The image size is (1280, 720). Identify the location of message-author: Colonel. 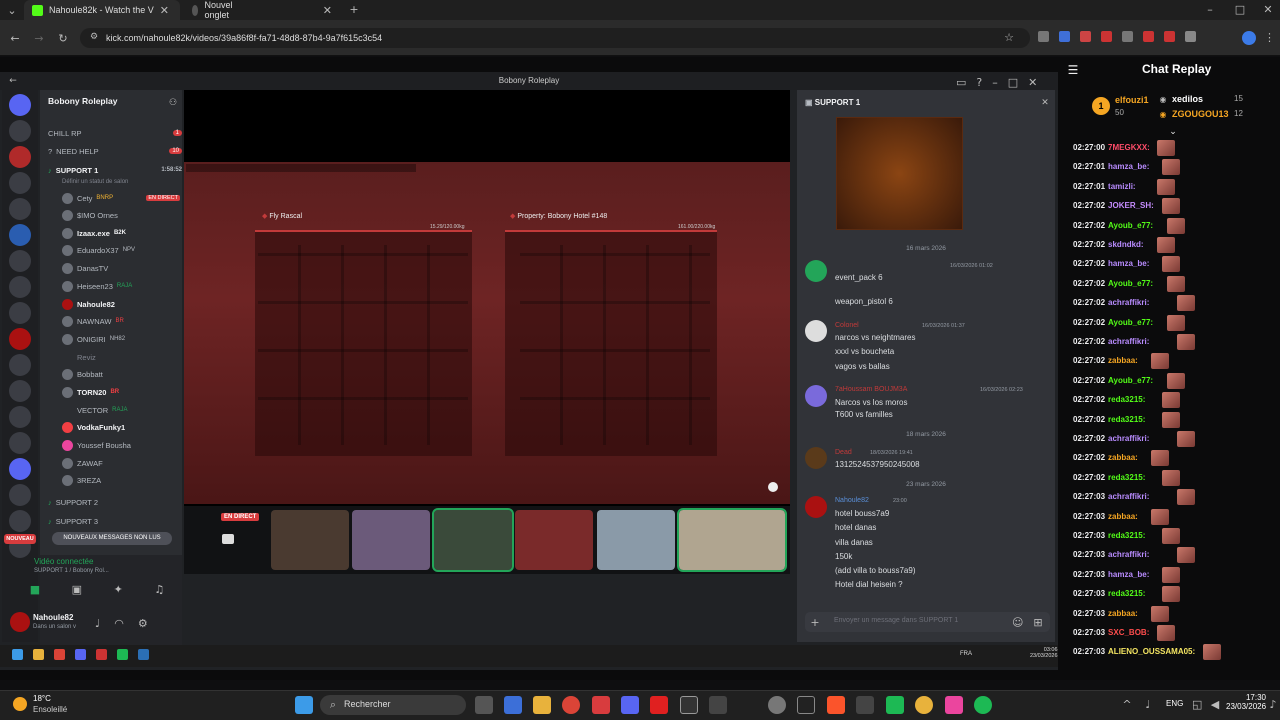
(847, 325).